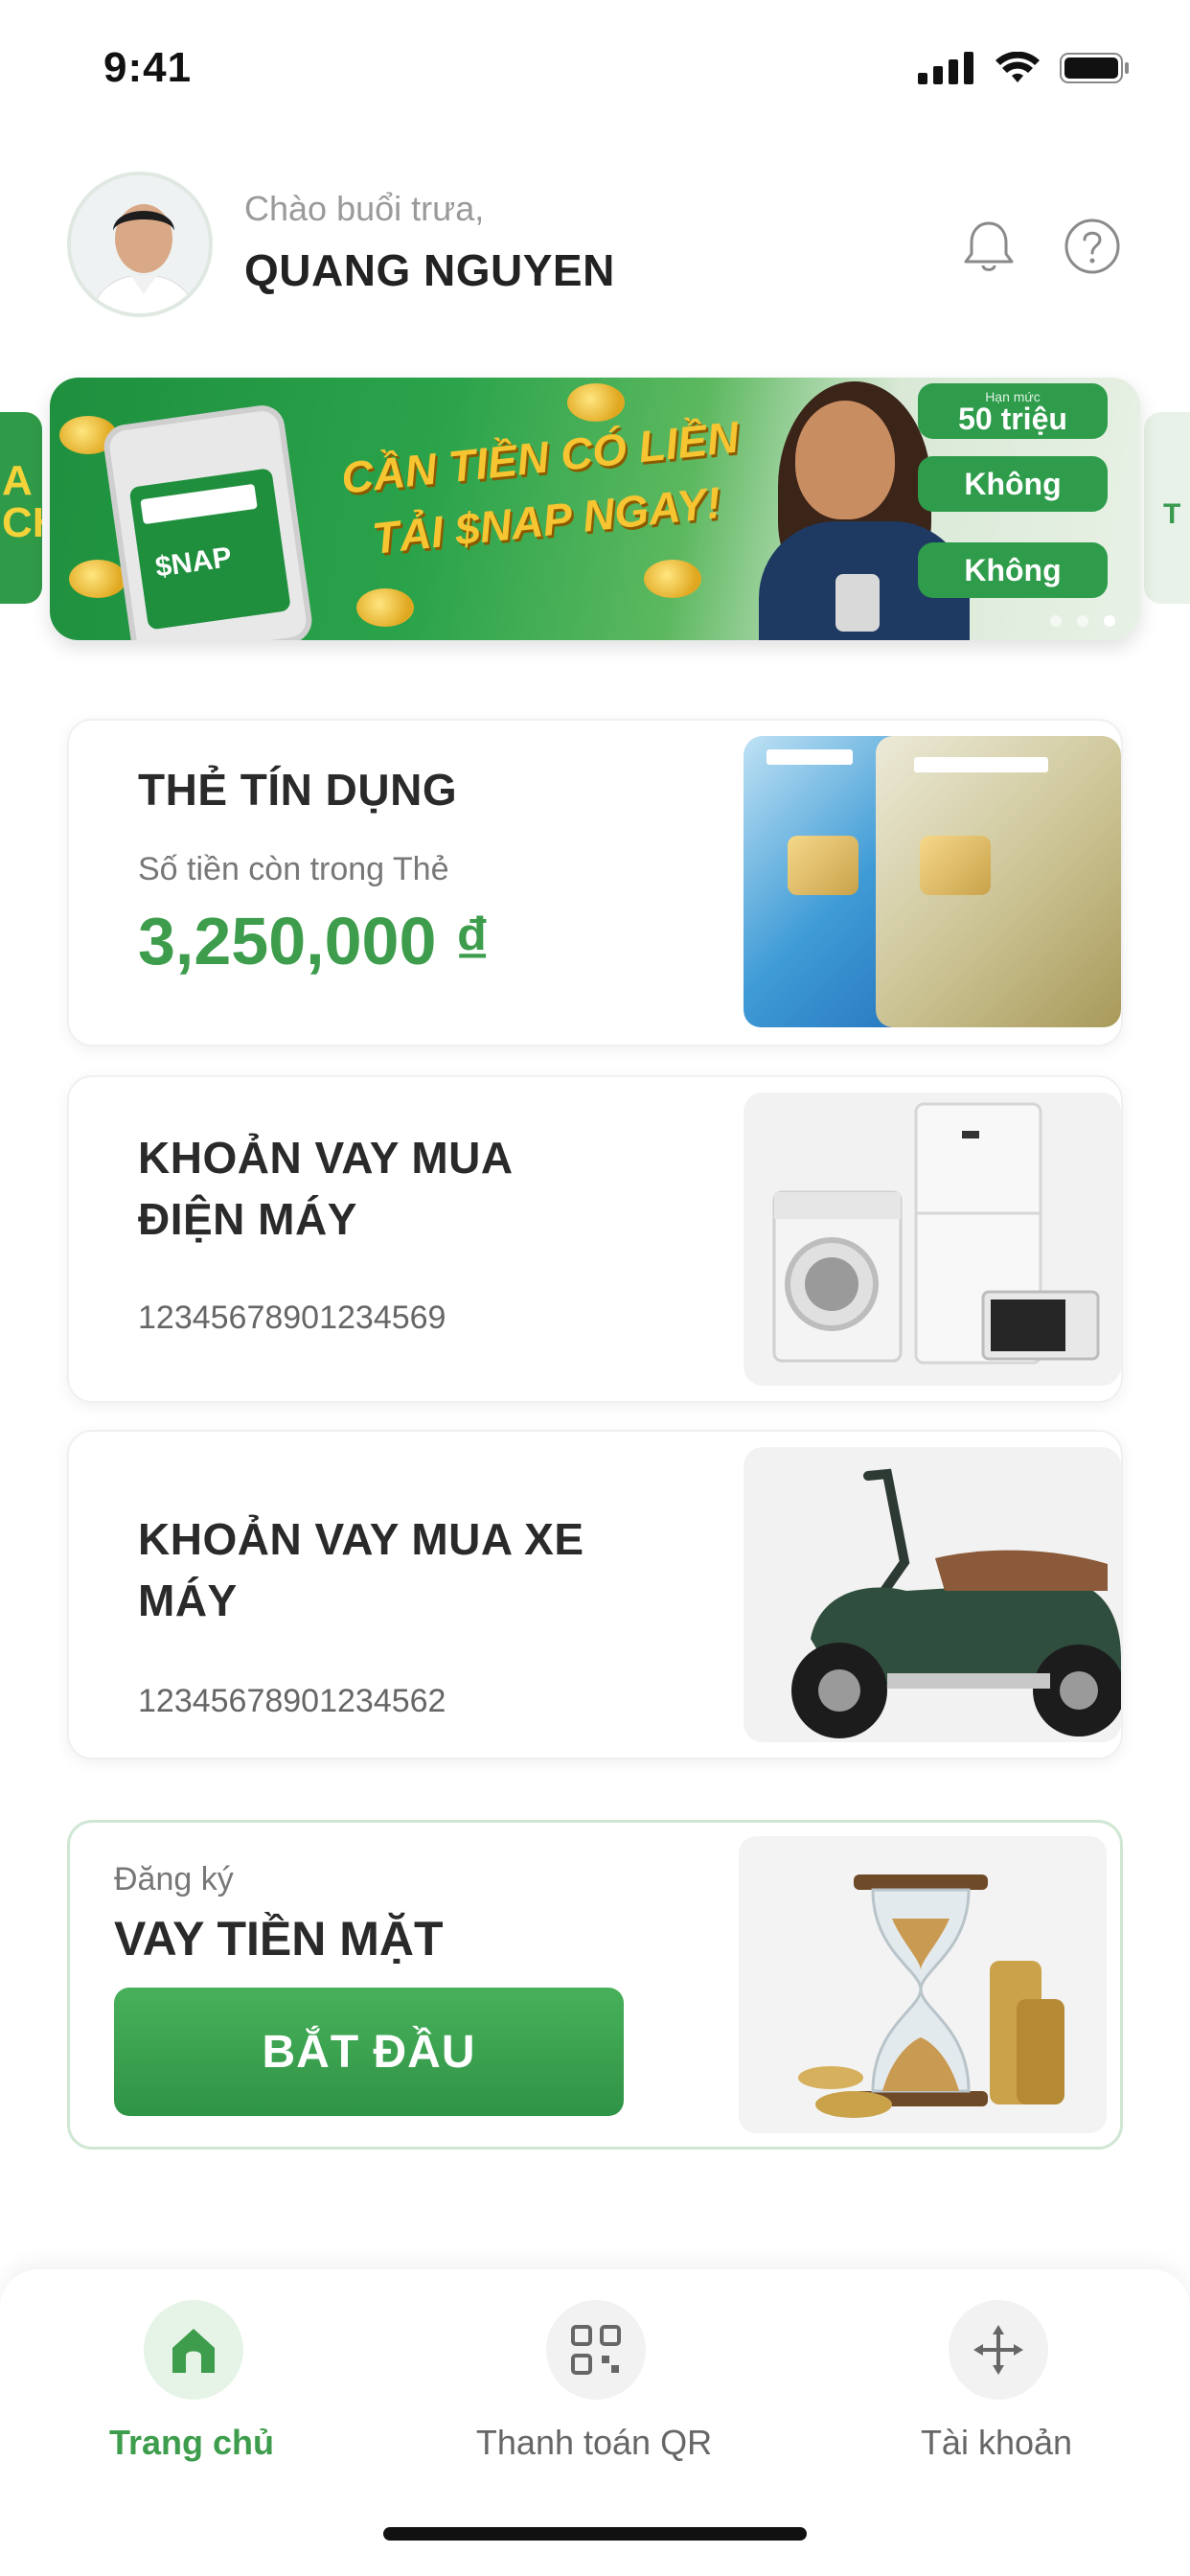  Describe the element at coordinates (174, 1879) in the screenshot. I see `cash-loan-pre-label: Đăng ký` at that location.